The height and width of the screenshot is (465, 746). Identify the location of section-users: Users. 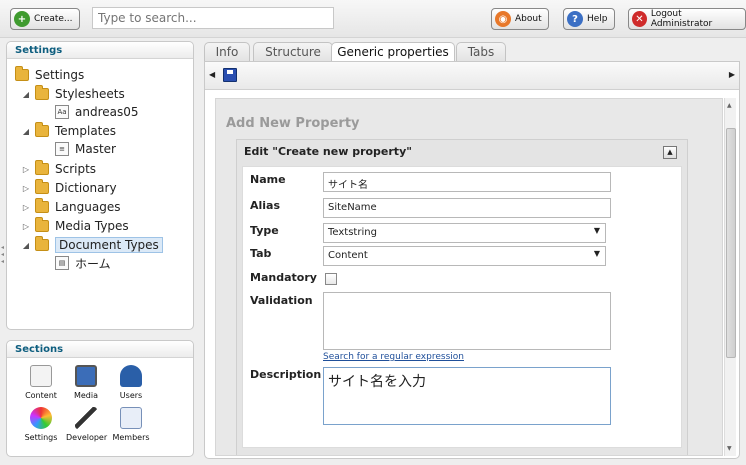
(131, 382).